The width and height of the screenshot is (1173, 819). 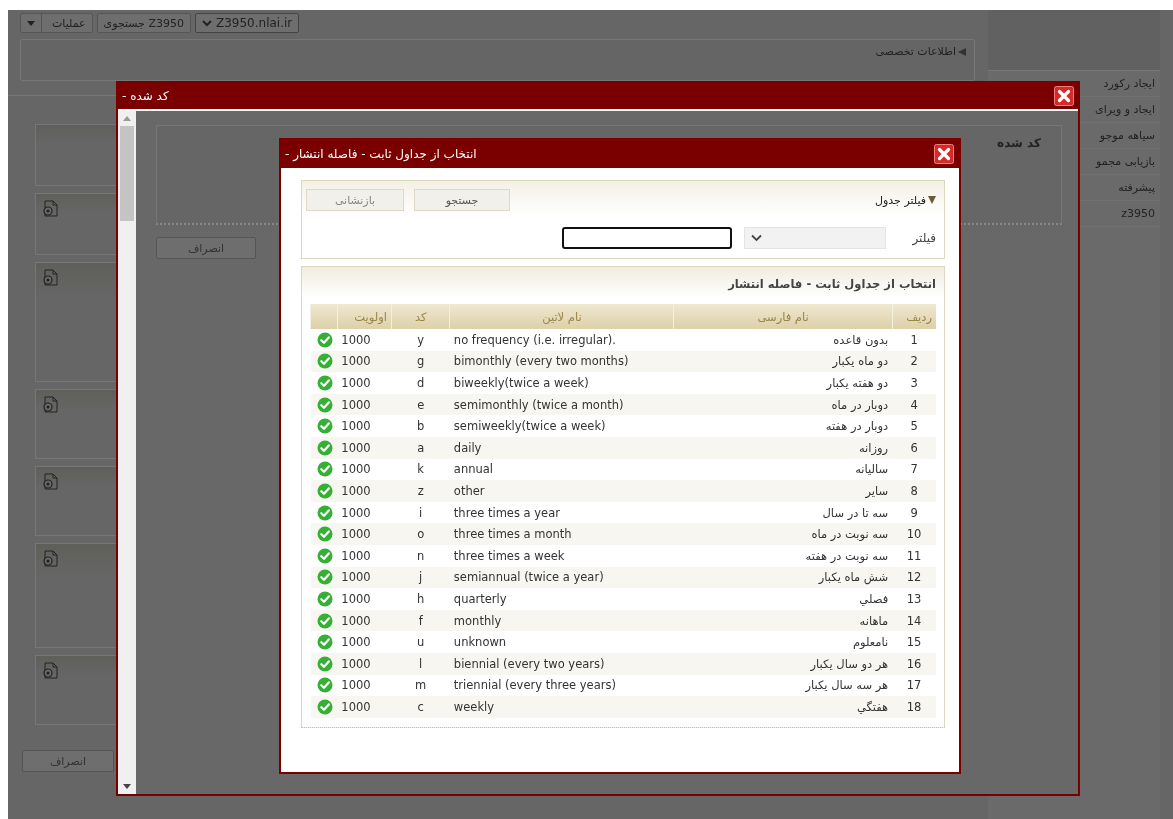 I want to click on panel-title: فیلتر جدول, so click(x=900, y=200).